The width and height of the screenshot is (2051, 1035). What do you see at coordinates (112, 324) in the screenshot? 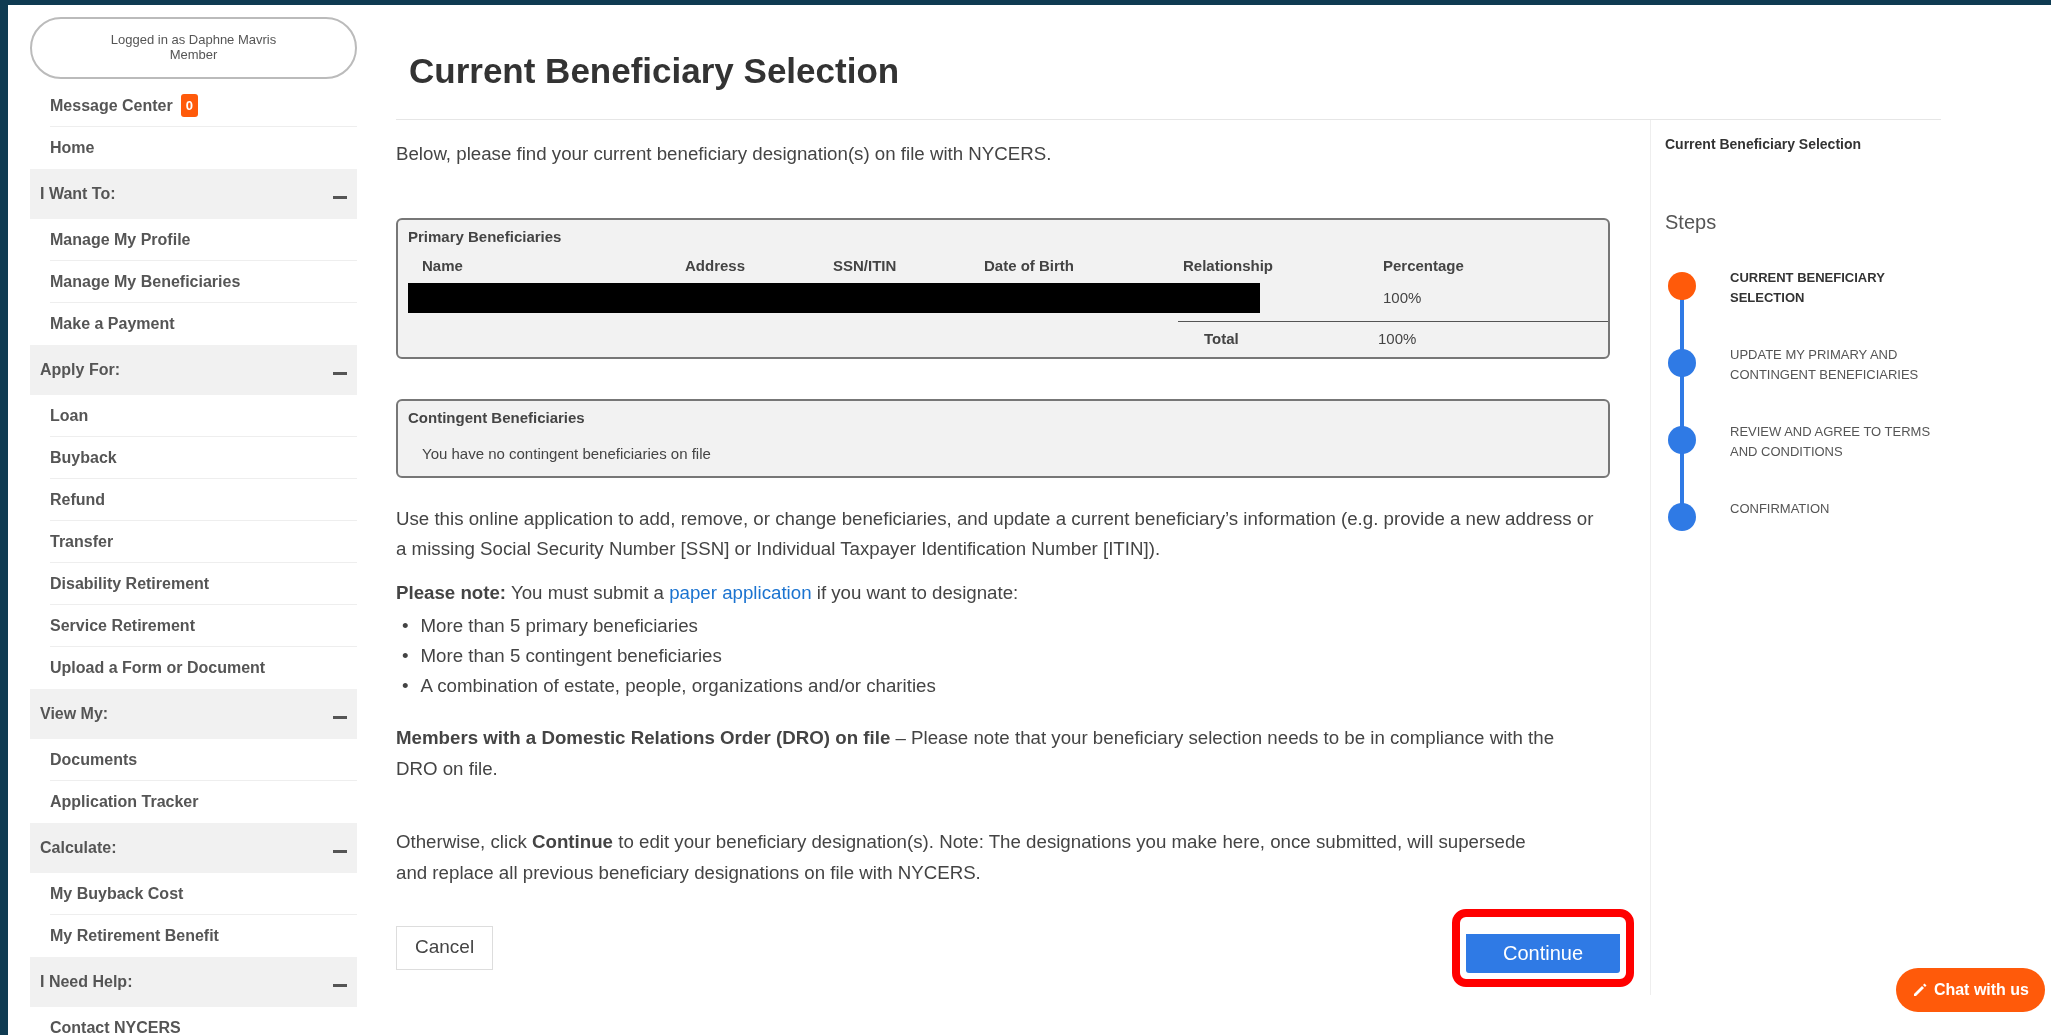
I see `sidebar-link: Make a Payment` at bounding box center [112, 324].